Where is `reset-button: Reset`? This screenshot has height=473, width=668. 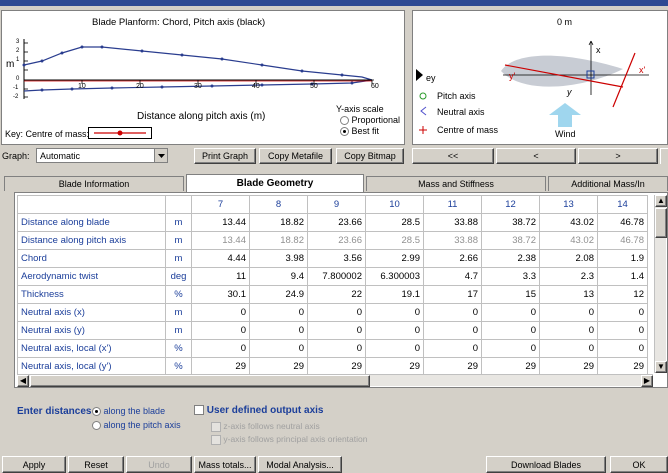
reset-button: Reset is located at coordinates (96, 464).